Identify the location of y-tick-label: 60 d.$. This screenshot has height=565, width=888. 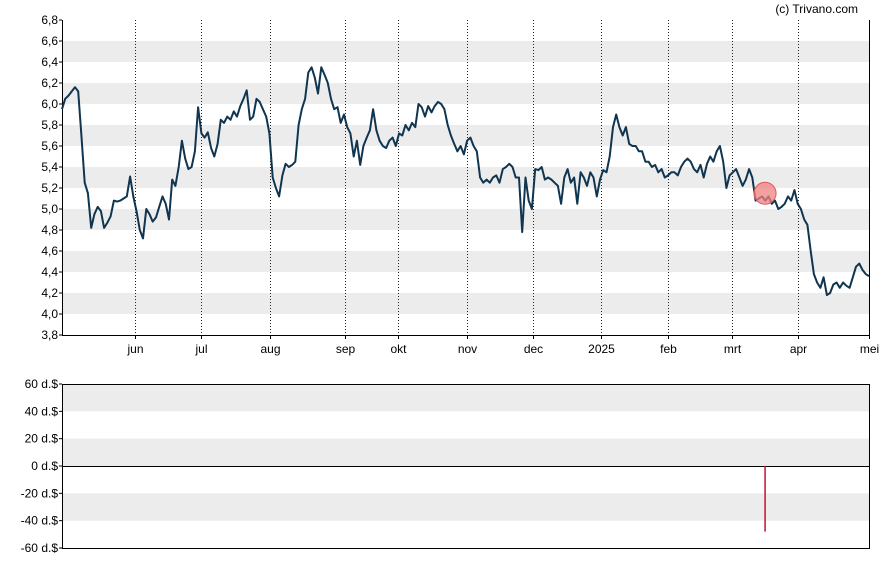
(42, 384).